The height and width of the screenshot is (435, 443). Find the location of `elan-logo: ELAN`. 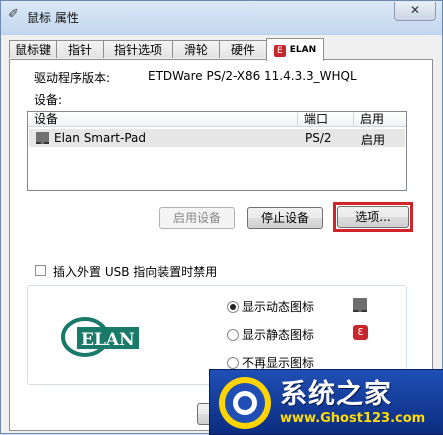

elan-logo: ELAN is located at coordinates (100, 337).